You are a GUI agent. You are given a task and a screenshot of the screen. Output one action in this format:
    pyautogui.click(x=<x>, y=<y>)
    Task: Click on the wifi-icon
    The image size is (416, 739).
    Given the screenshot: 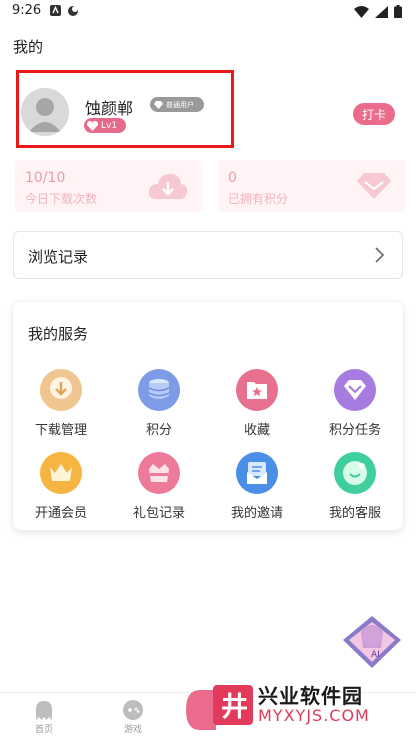 What is the action you would take?
    pyautogui.click(x=361, y=11)
    